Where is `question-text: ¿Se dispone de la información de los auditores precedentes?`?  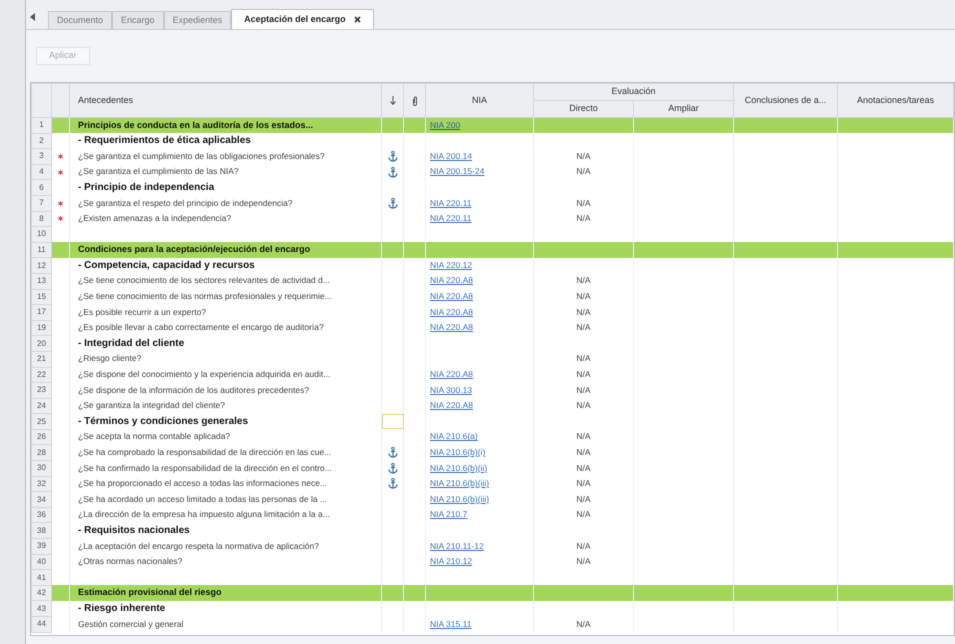 question-text: ¿Se dispone de la información de los auditores precedentes? is located at coordinates (194, 389).